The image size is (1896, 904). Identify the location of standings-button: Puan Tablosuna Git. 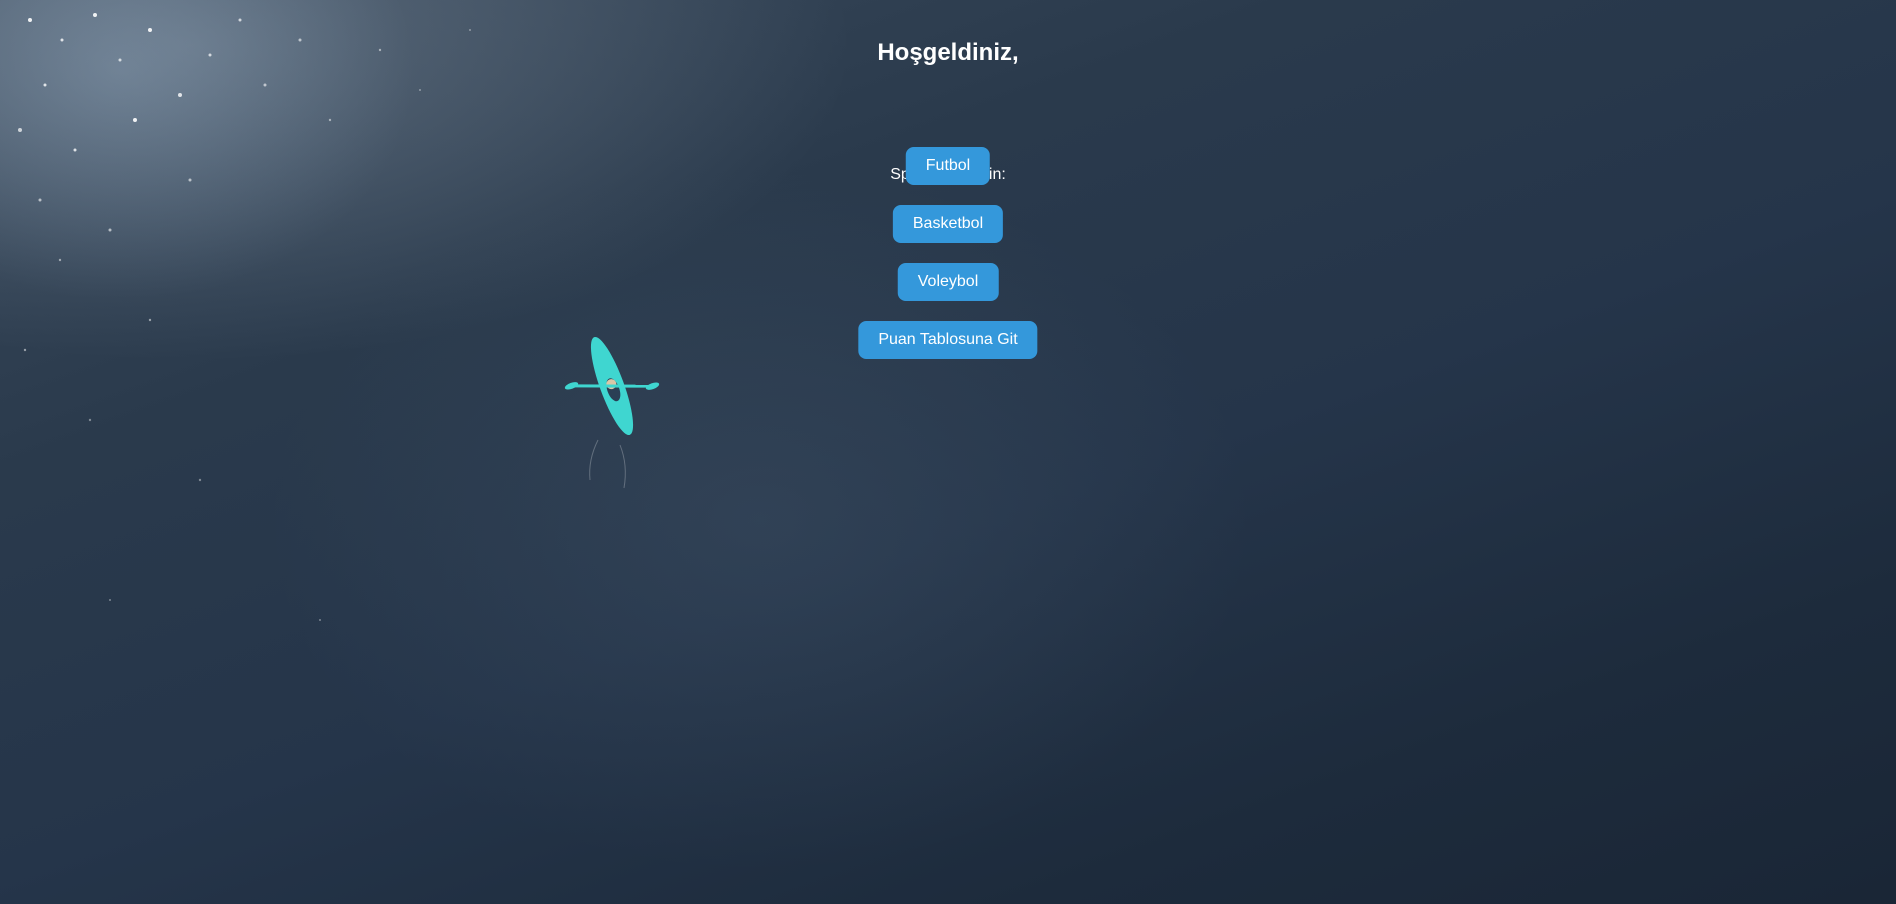
(948, 340).